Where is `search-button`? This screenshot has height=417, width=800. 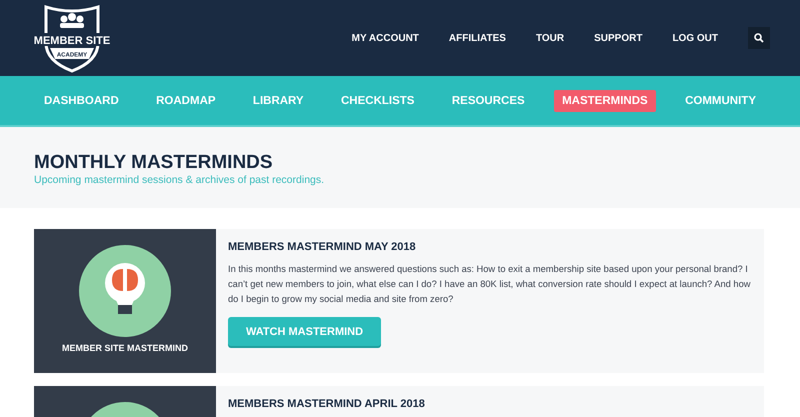 search-button is located at coordinates (759, 38).